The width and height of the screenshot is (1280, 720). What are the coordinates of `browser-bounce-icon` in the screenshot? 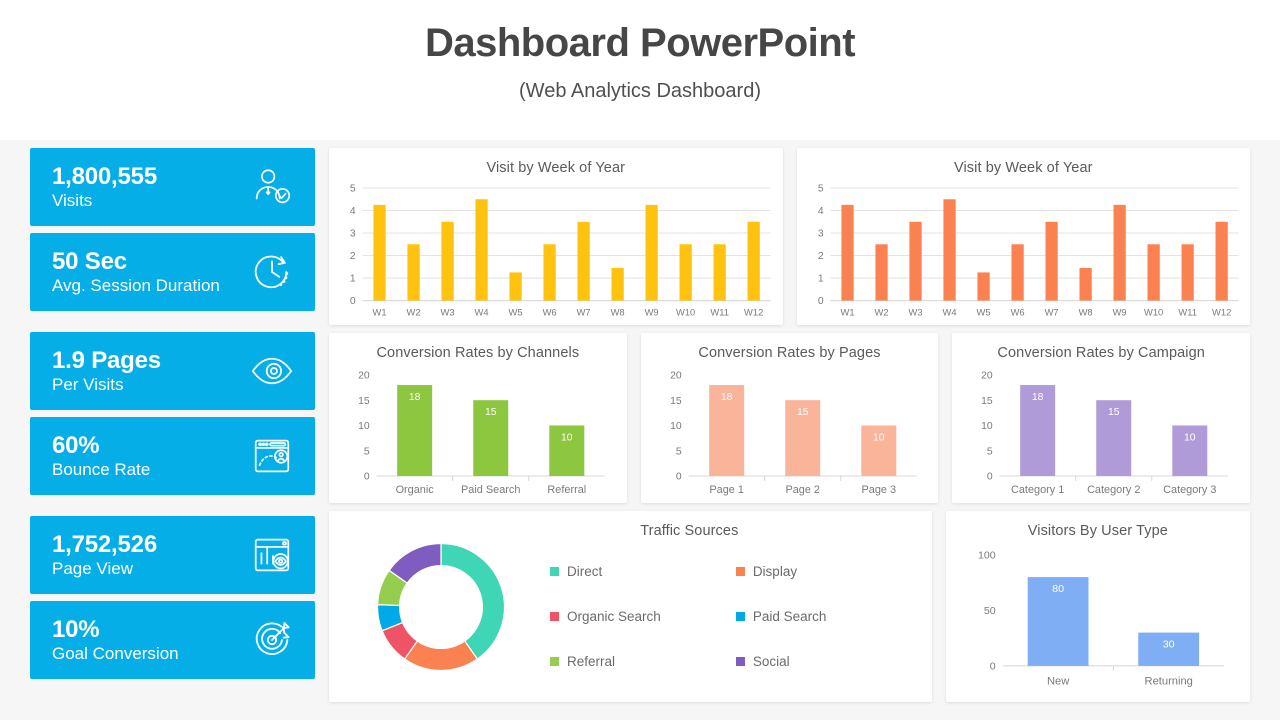 It's located at (272, 456).